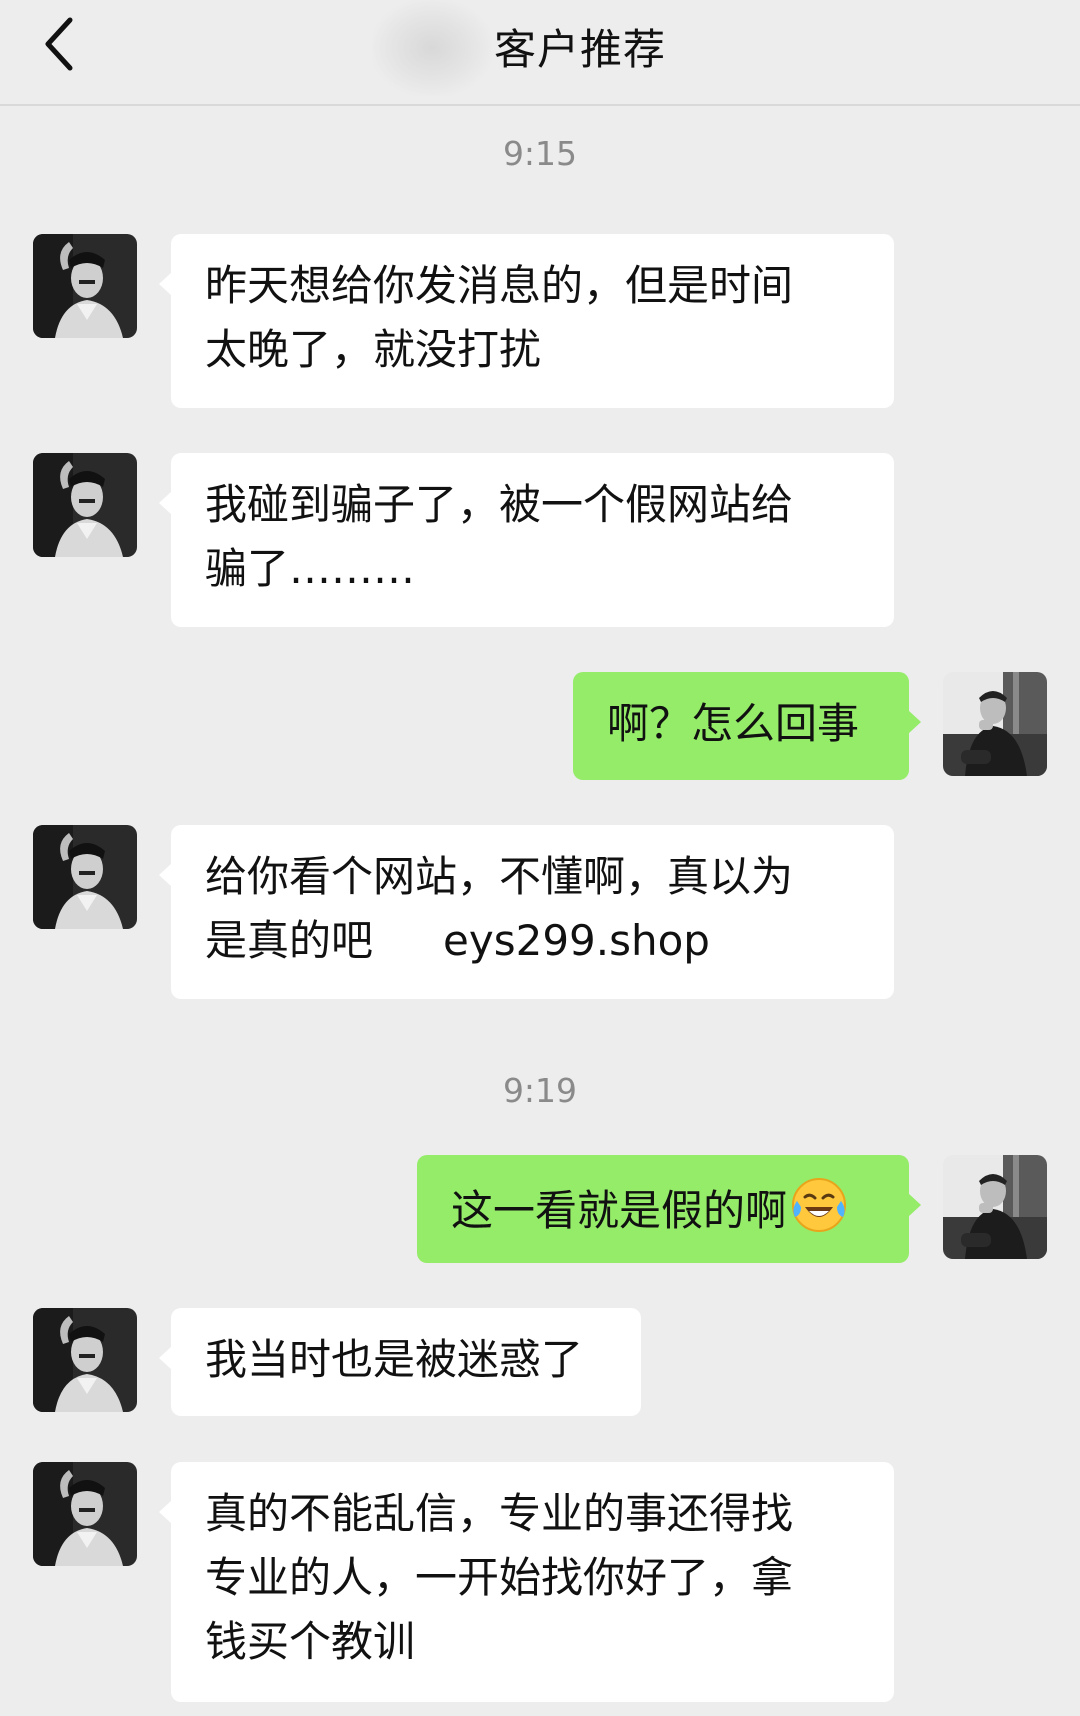  Describe the element at coordinates (526, 321) in the screenshot. I see `message-bubble-incoming: 昨天想给你发消息的，但是时间 太晚了，就没打扰` at that location.